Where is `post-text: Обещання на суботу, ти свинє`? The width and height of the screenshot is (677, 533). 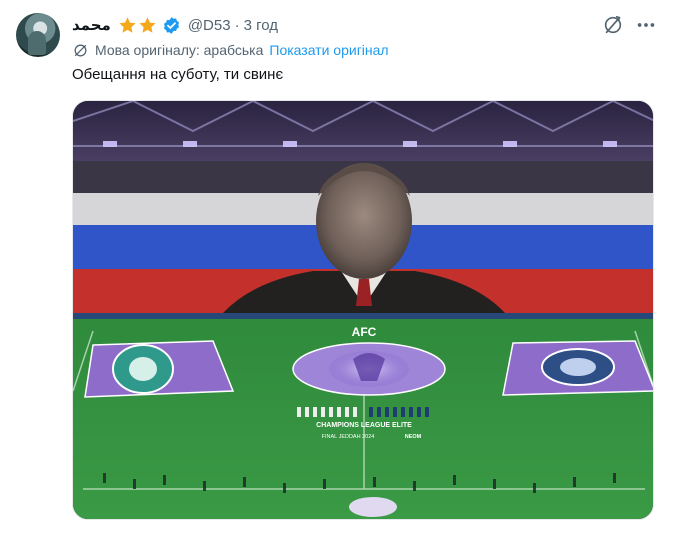 post-text: Обещання на суботу, ти свинє is located at coordinates (178, 74).